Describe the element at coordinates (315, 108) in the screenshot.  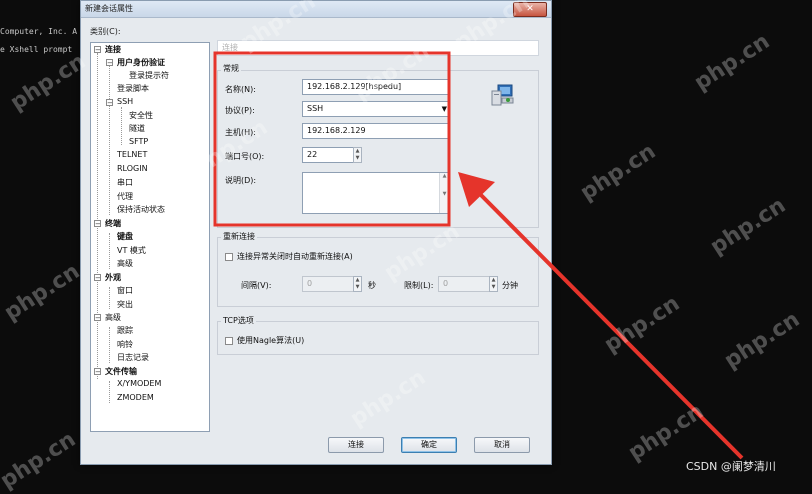
I see `protocol-value: SSH` at that location.